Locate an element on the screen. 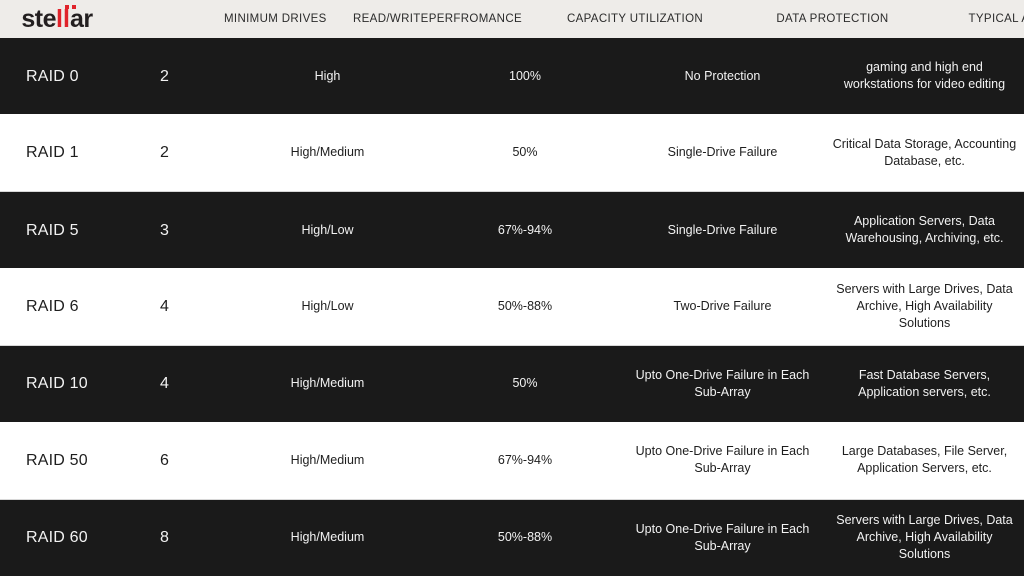  column-header-typical-application: TYPICAL APPLICATION is located at coordinates (996, 19).